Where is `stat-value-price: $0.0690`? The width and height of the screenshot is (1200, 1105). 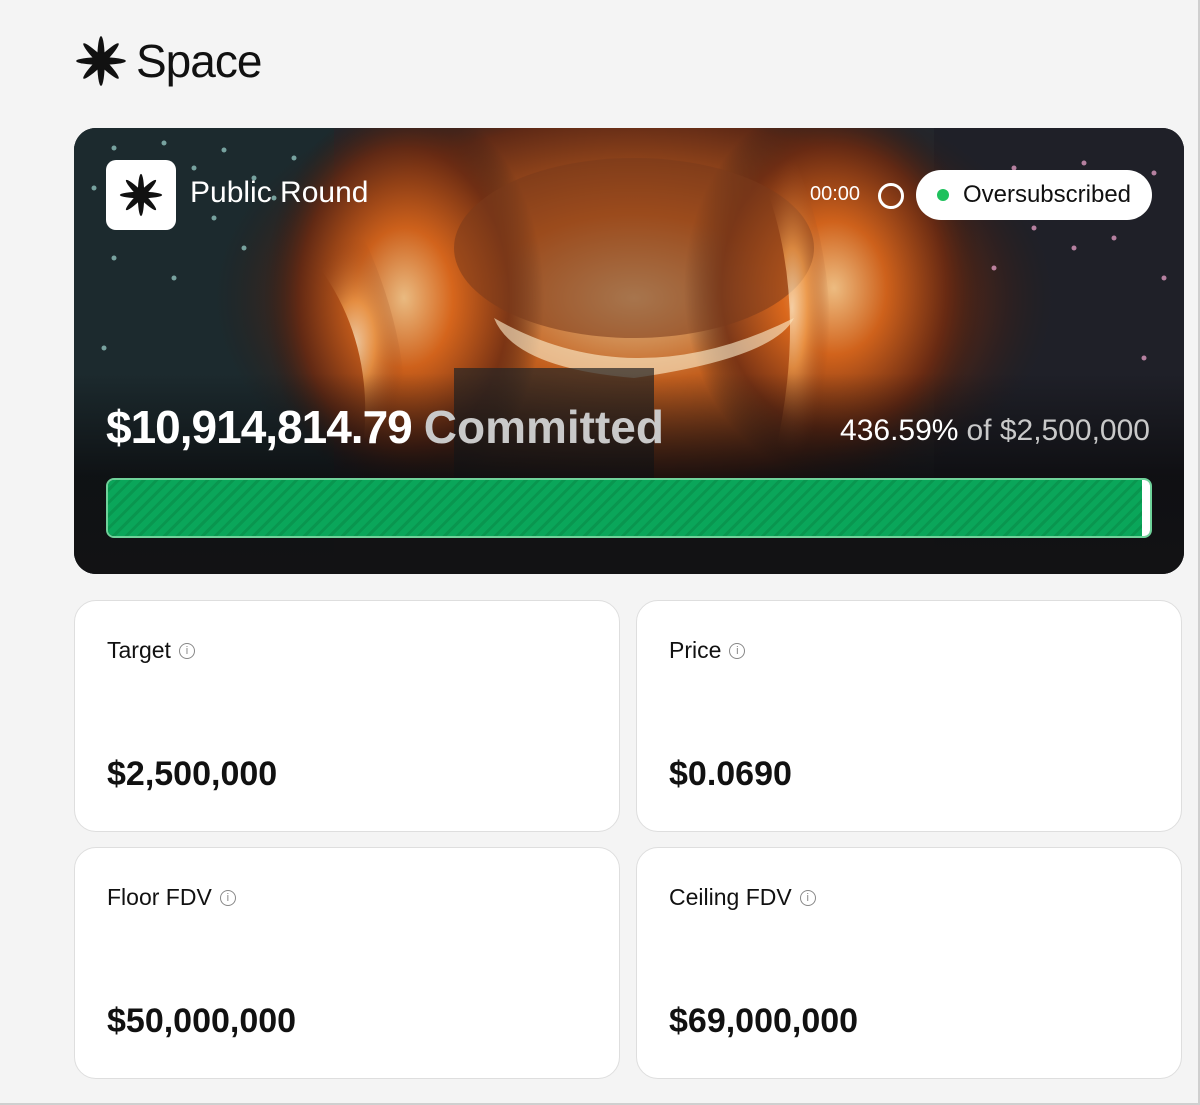
stat-value-price: $0.0690 is located at coordinates (730, 774).